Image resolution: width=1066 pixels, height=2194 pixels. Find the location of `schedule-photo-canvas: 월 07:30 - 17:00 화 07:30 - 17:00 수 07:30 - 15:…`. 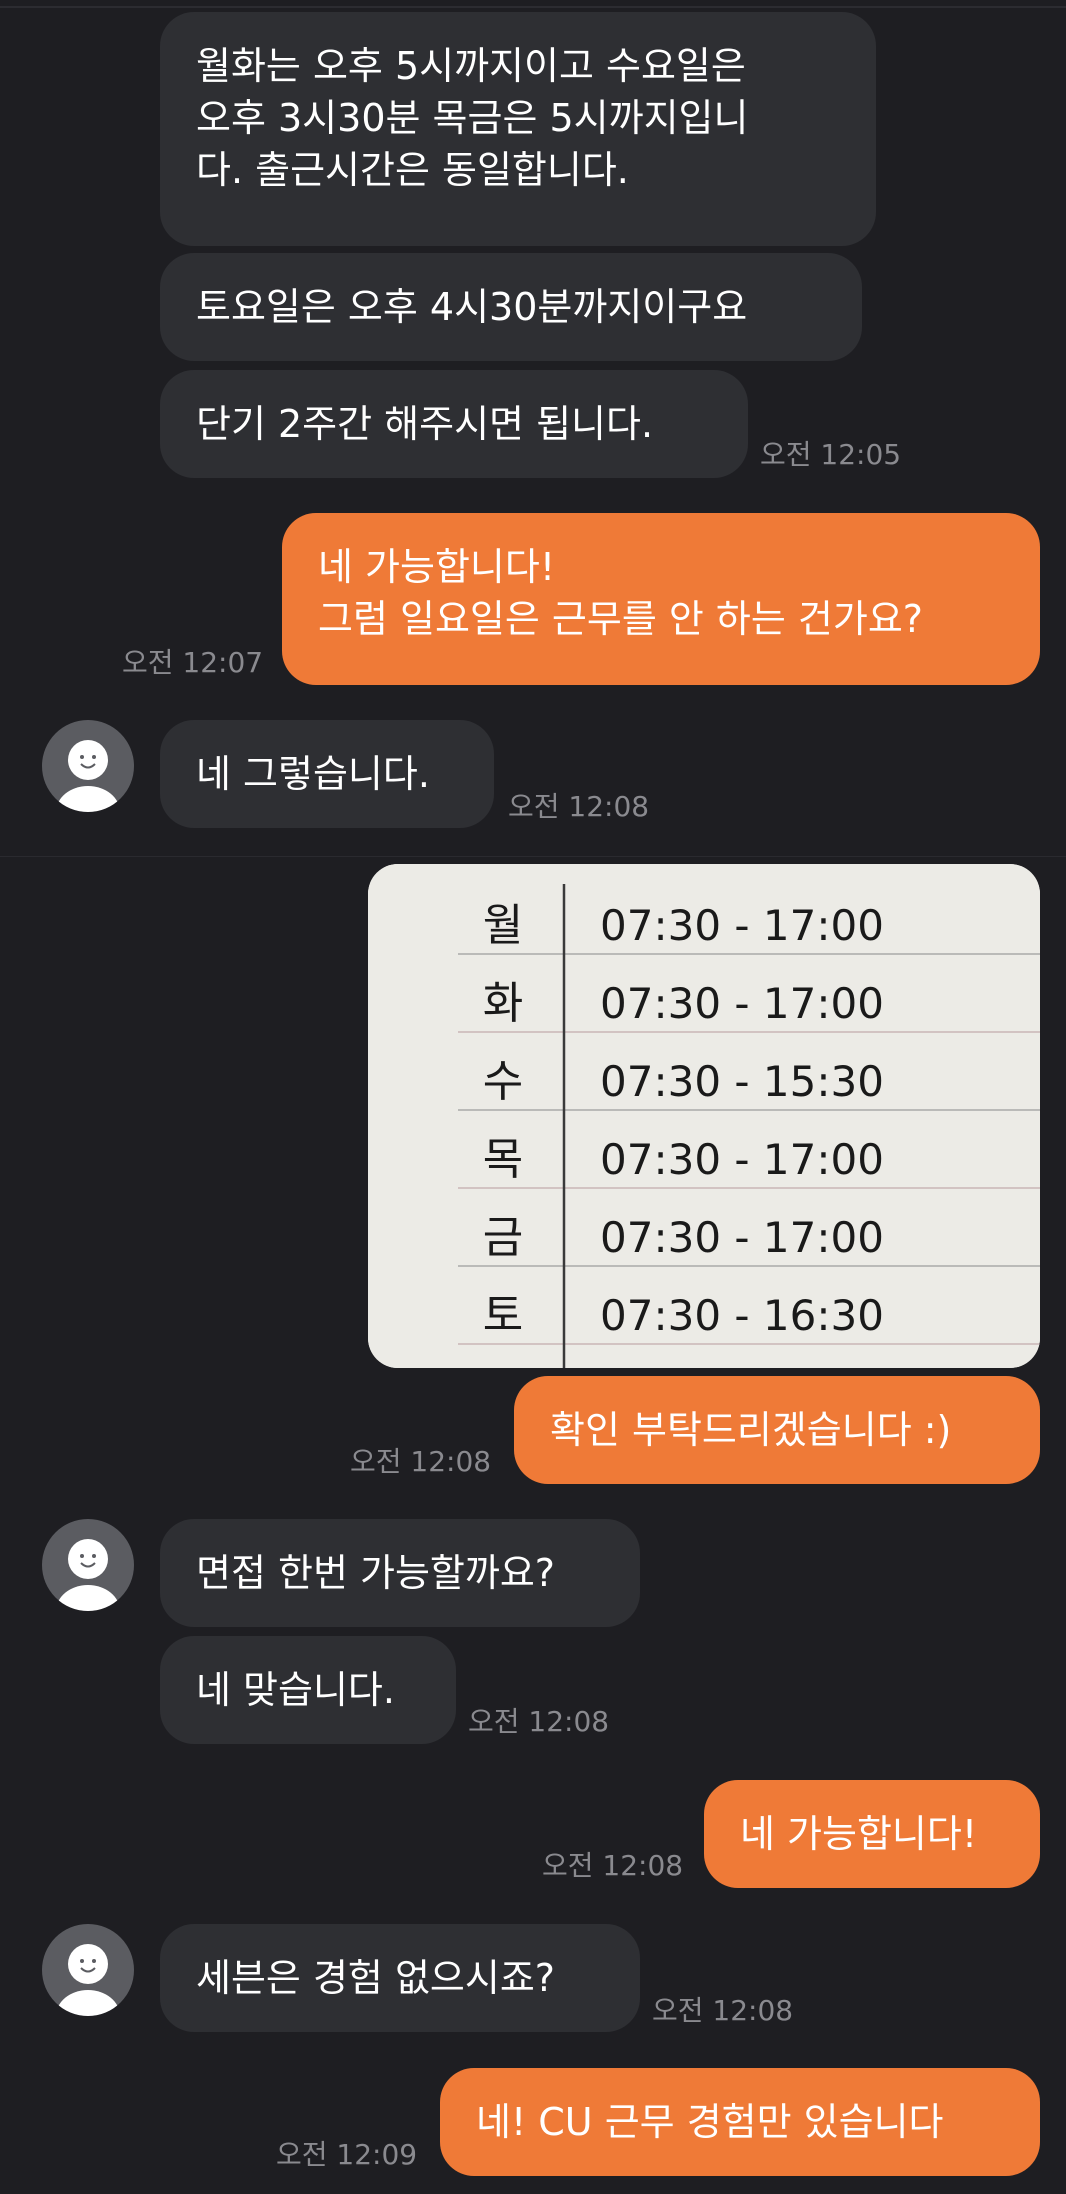

schedule-photo-canvas: 월 07:30 - 17:00 화 07:30 - 17:00 수 07:30 - 15:… is located at coordinates (704, 1116).